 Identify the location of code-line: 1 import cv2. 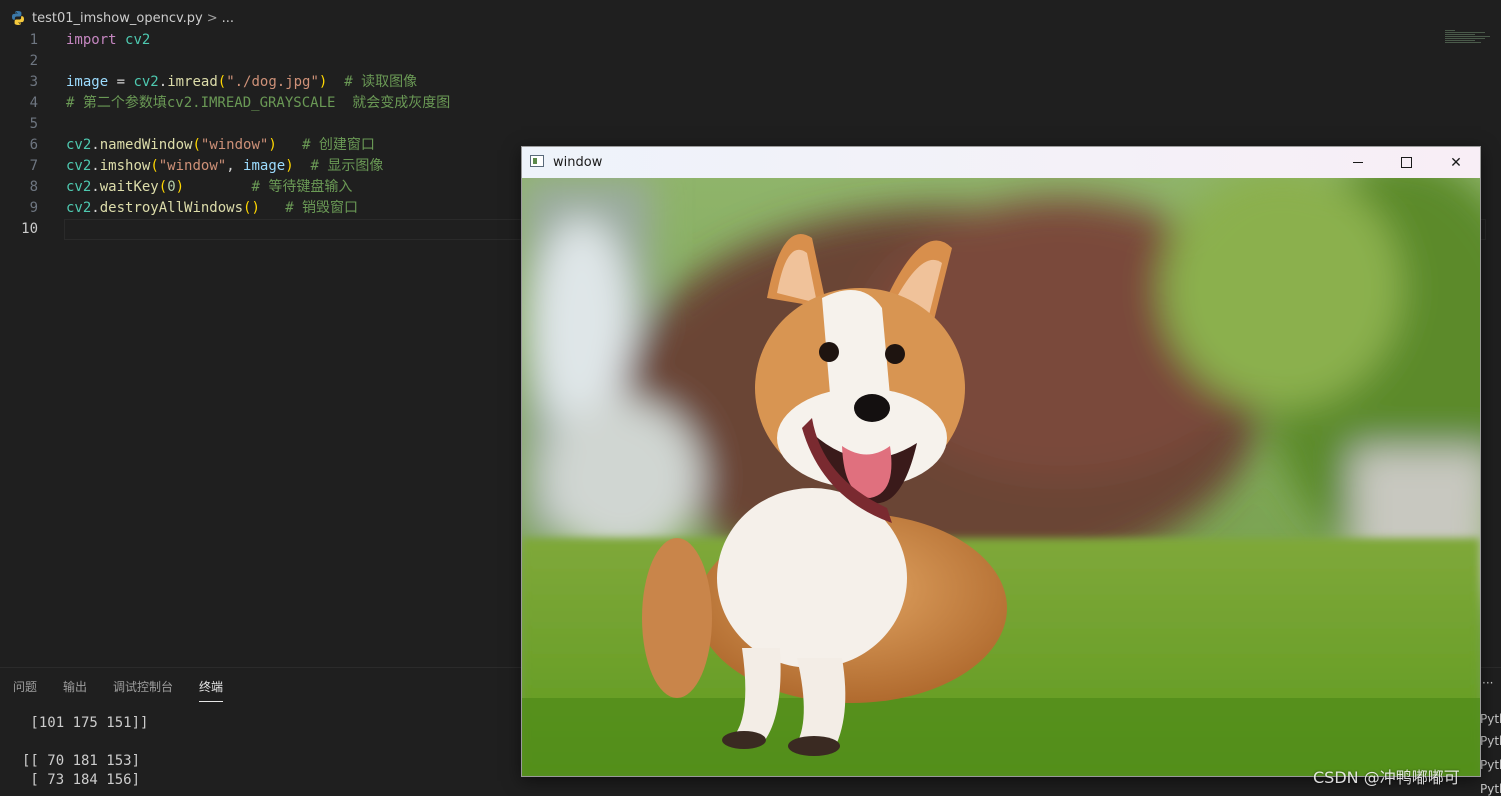
(750, 40).